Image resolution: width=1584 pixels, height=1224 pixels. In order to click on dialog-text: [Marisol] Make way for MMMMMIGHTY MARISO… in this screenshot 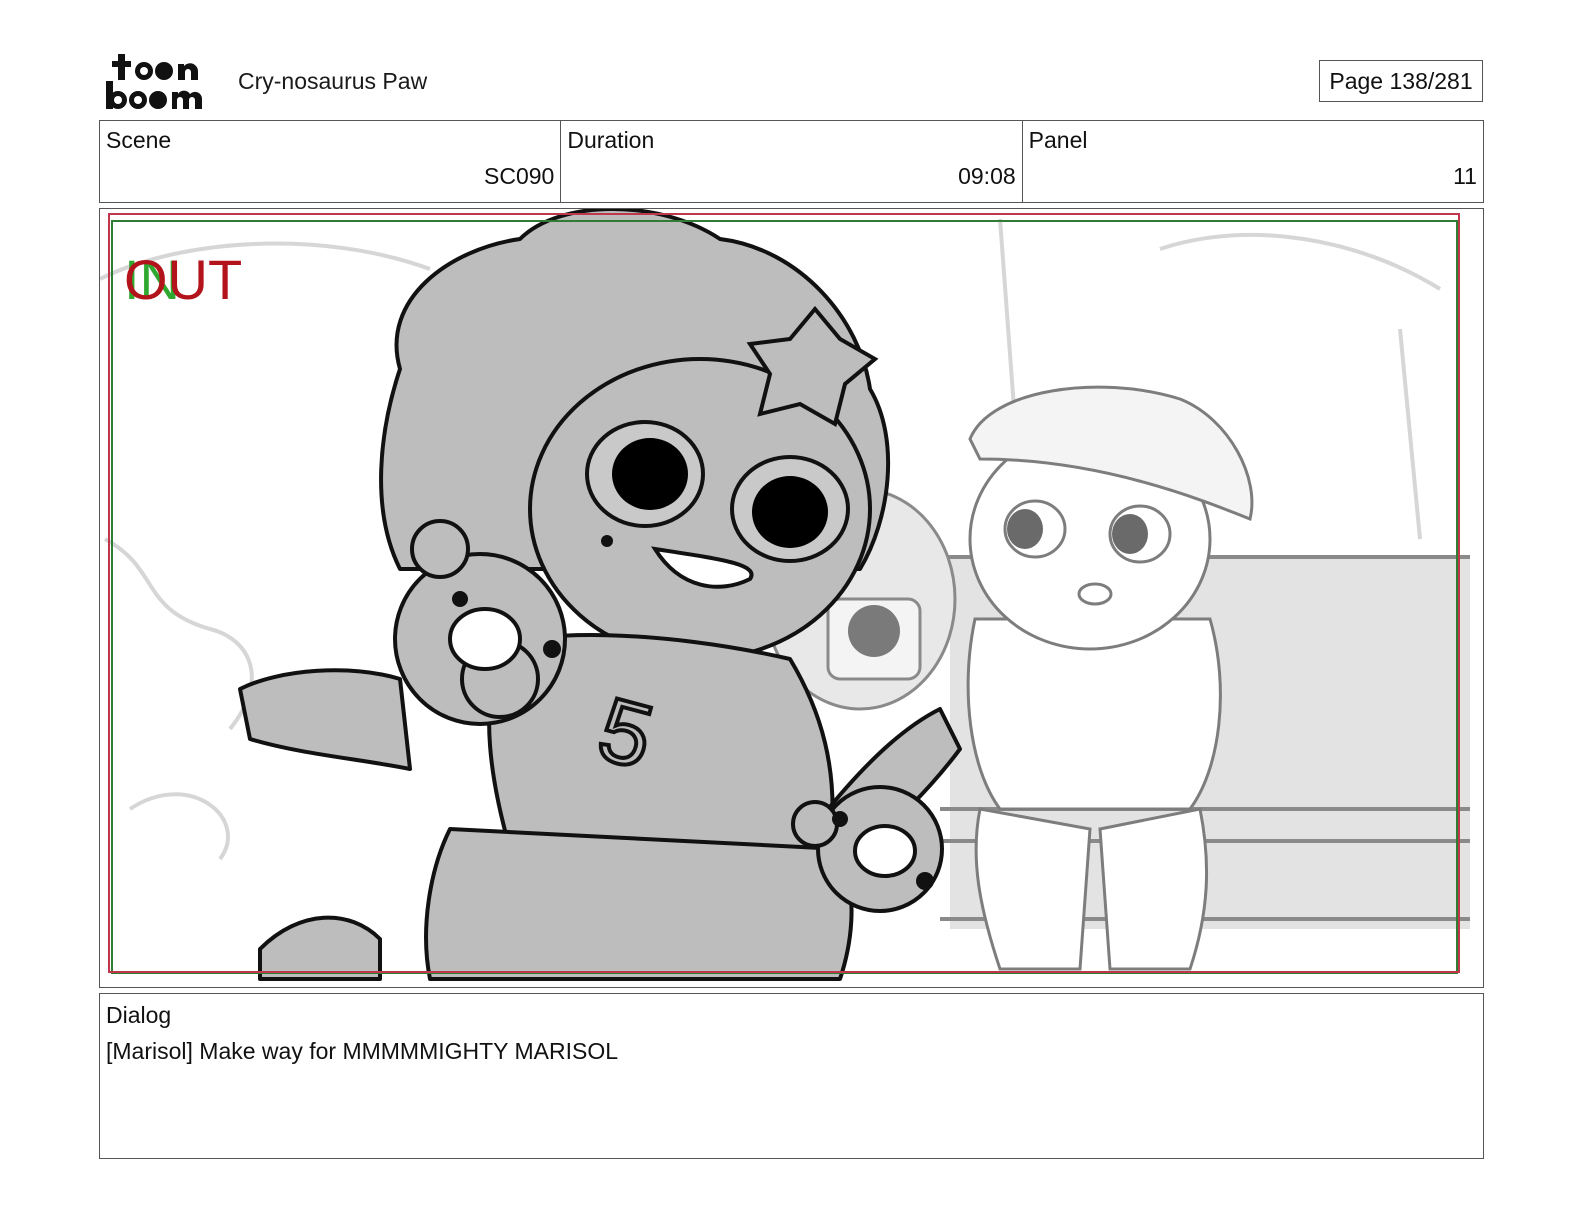, I will do `click(362, 1051)`.